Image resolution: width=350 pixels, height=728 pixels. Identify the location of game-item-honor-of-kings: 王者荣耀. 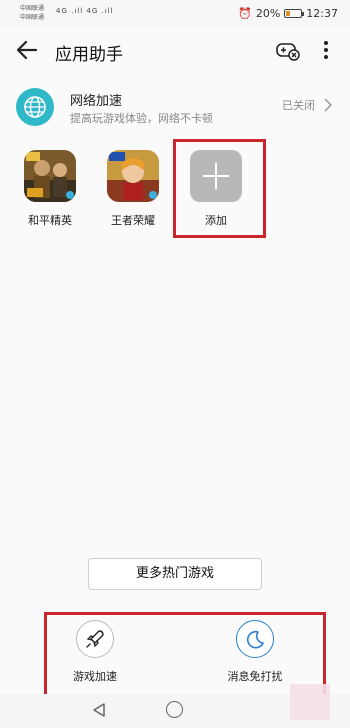
(133, 189).